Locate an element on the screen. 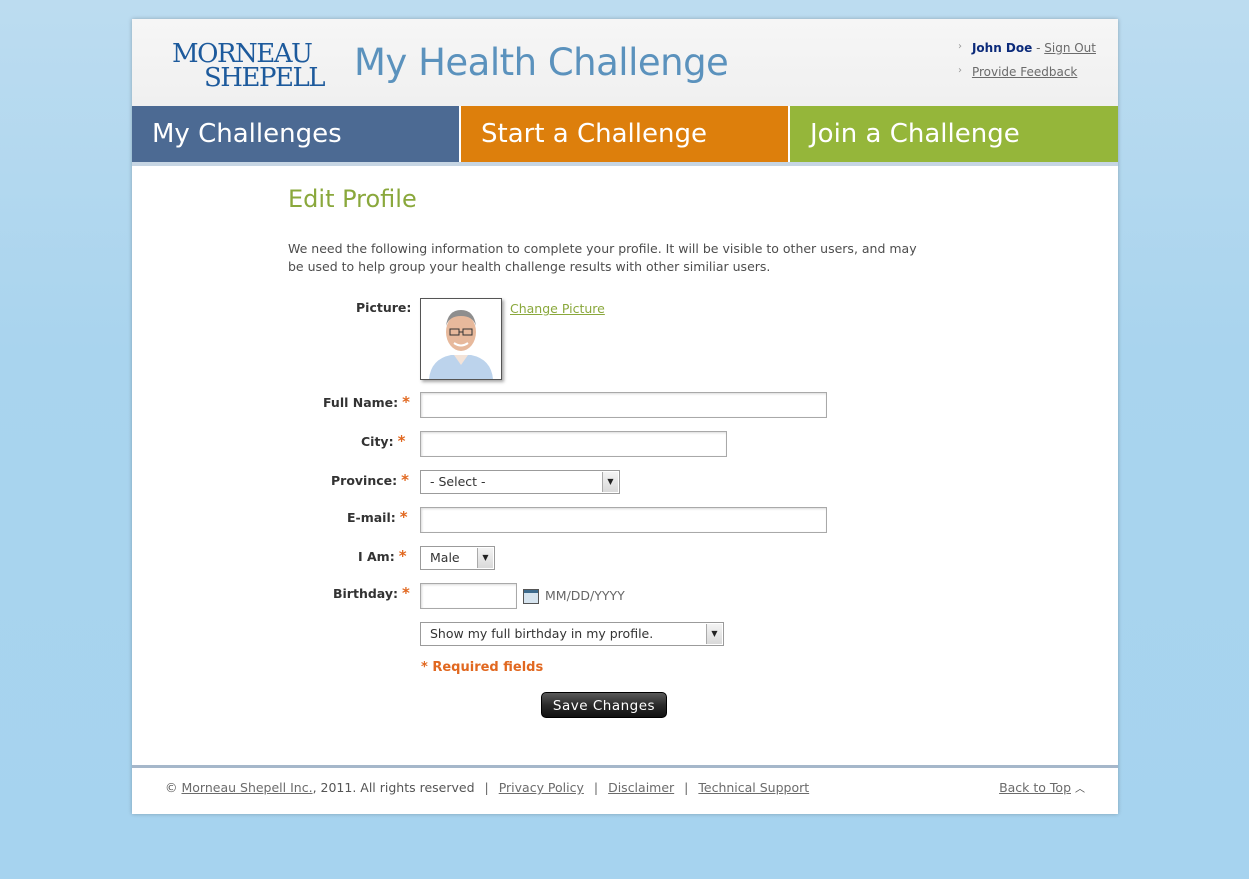 The image size is (1249, 879). email-label-text: E-mail: is located at coordinates (371, 517).